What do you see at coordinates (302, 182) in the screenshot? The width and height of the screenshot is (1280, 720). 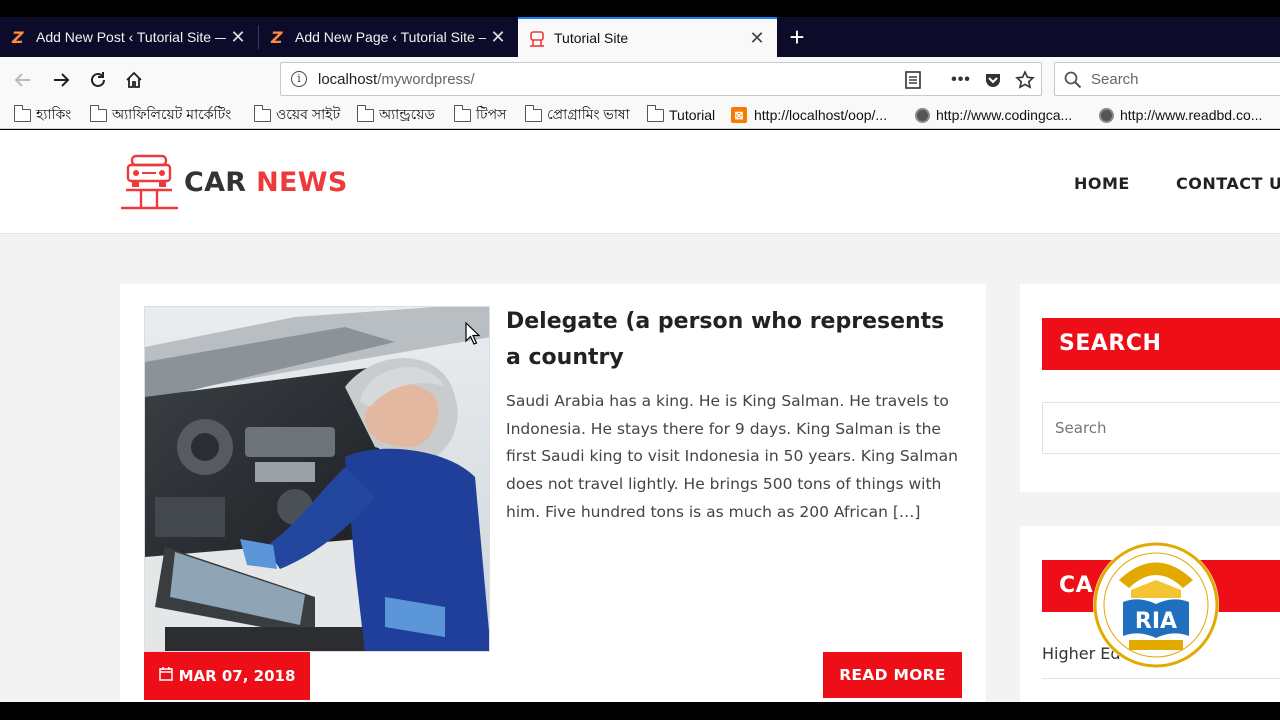 I see `logo-text-news: NEWS` at bounding box center [302, 182].